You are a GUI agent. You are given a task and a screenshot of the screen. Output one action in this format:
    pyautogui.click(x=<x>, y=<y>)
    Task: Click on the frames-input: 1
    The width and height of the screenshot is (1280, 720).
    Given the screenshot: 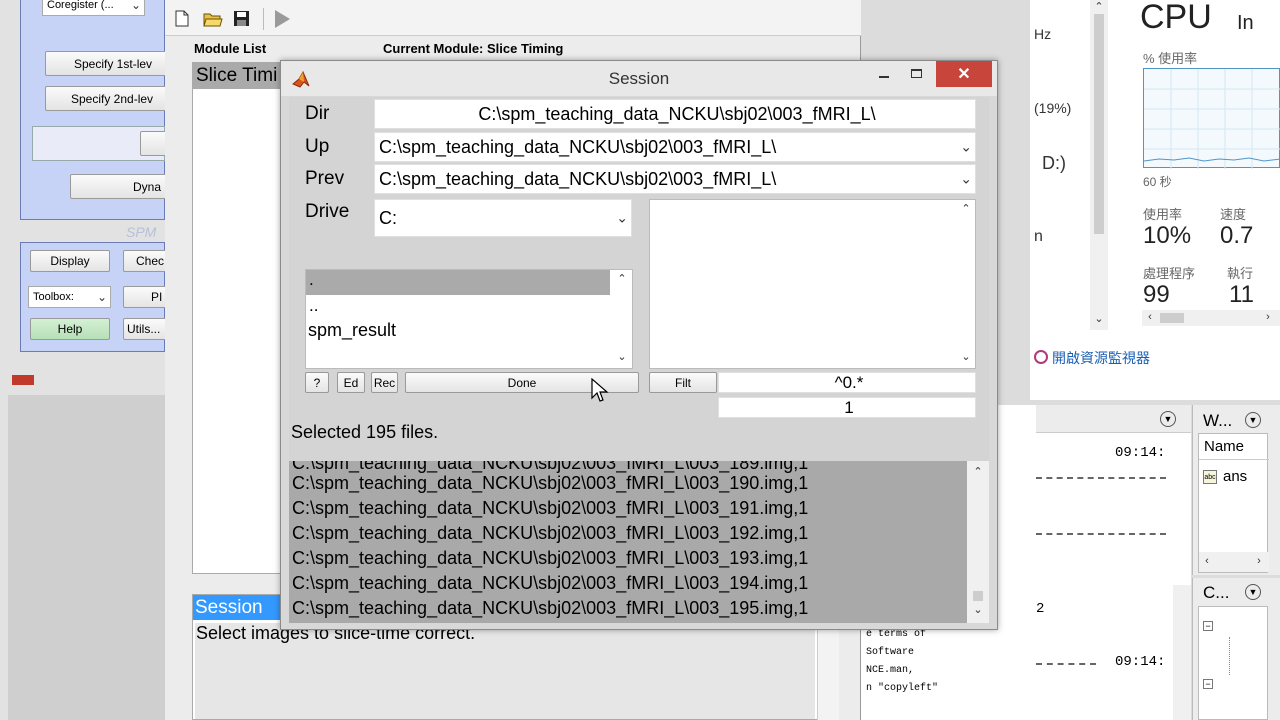 What is the action you would take?
    pyautogui.click(x=847, y=407)
    